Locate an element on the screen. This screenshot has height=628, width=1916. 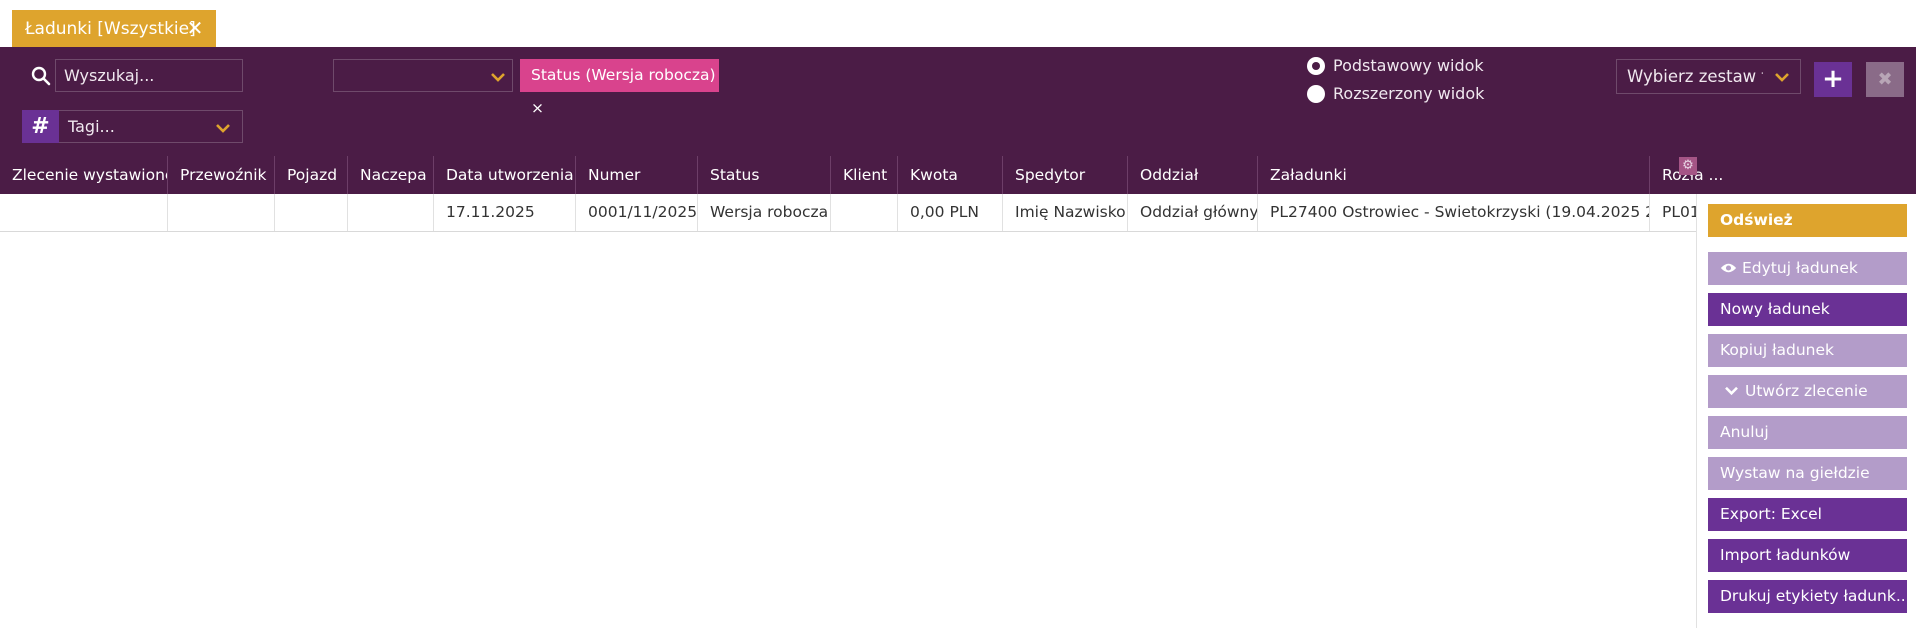
cancel-button: Anuluj is located at coordinates (1807, 432).